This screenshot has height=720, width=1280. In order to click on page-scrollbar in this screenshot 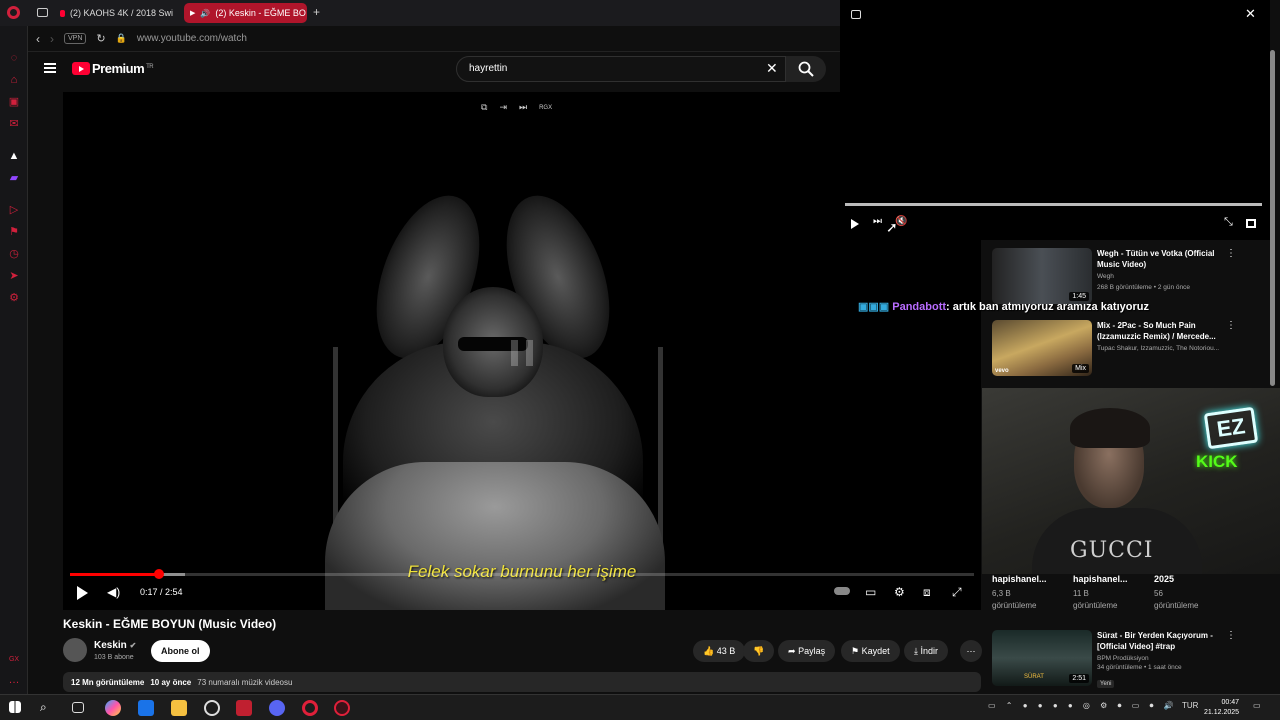, I will do `click(1272, 218)`.